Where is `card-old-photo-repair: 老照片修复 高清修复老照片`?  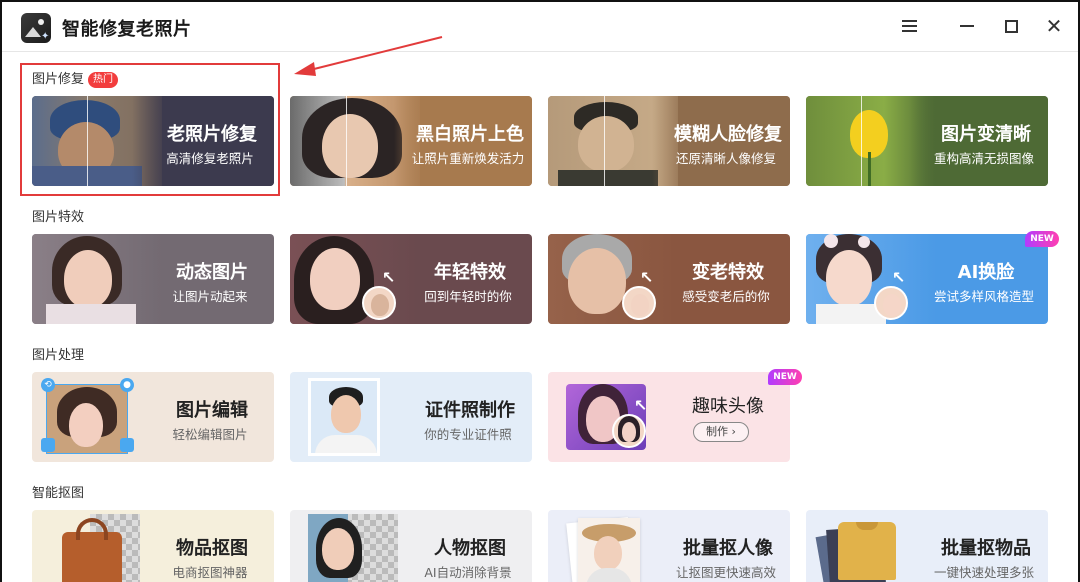
card-old-photo-repair: 老照片修复 高清修复老照片 is located at coordinates (153, 141).